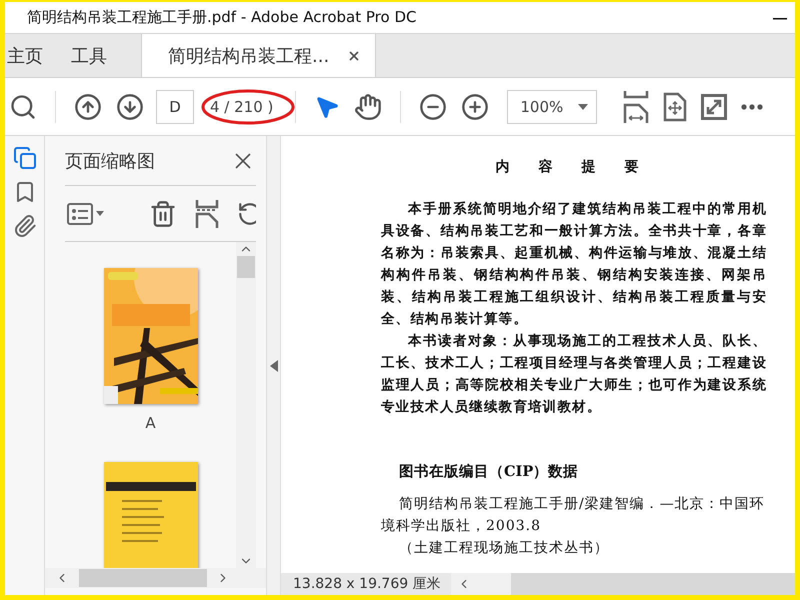 This screenshot has height=600, width=800. What do you see at coordinates (110, 161) in the screenshot?
I see `panel-title: 页面缩略图` at bounding box center [110, 161].